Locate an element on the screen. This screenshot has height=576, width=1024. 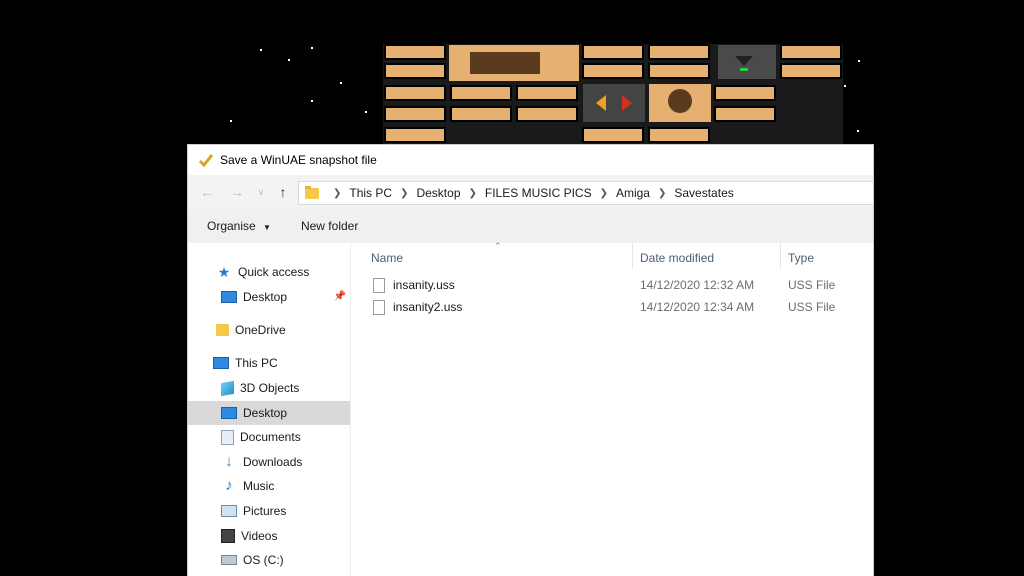
chevron-down-icon: ∨ is located at coordinates (261, 192).